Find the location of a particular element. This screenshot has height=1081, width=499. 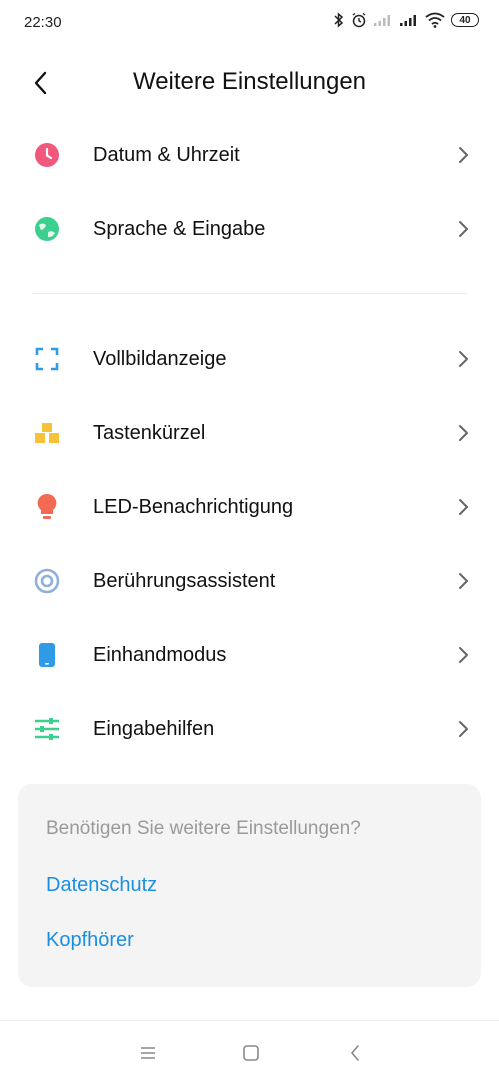

nav-back-button is located at coordinates (355, 1053).